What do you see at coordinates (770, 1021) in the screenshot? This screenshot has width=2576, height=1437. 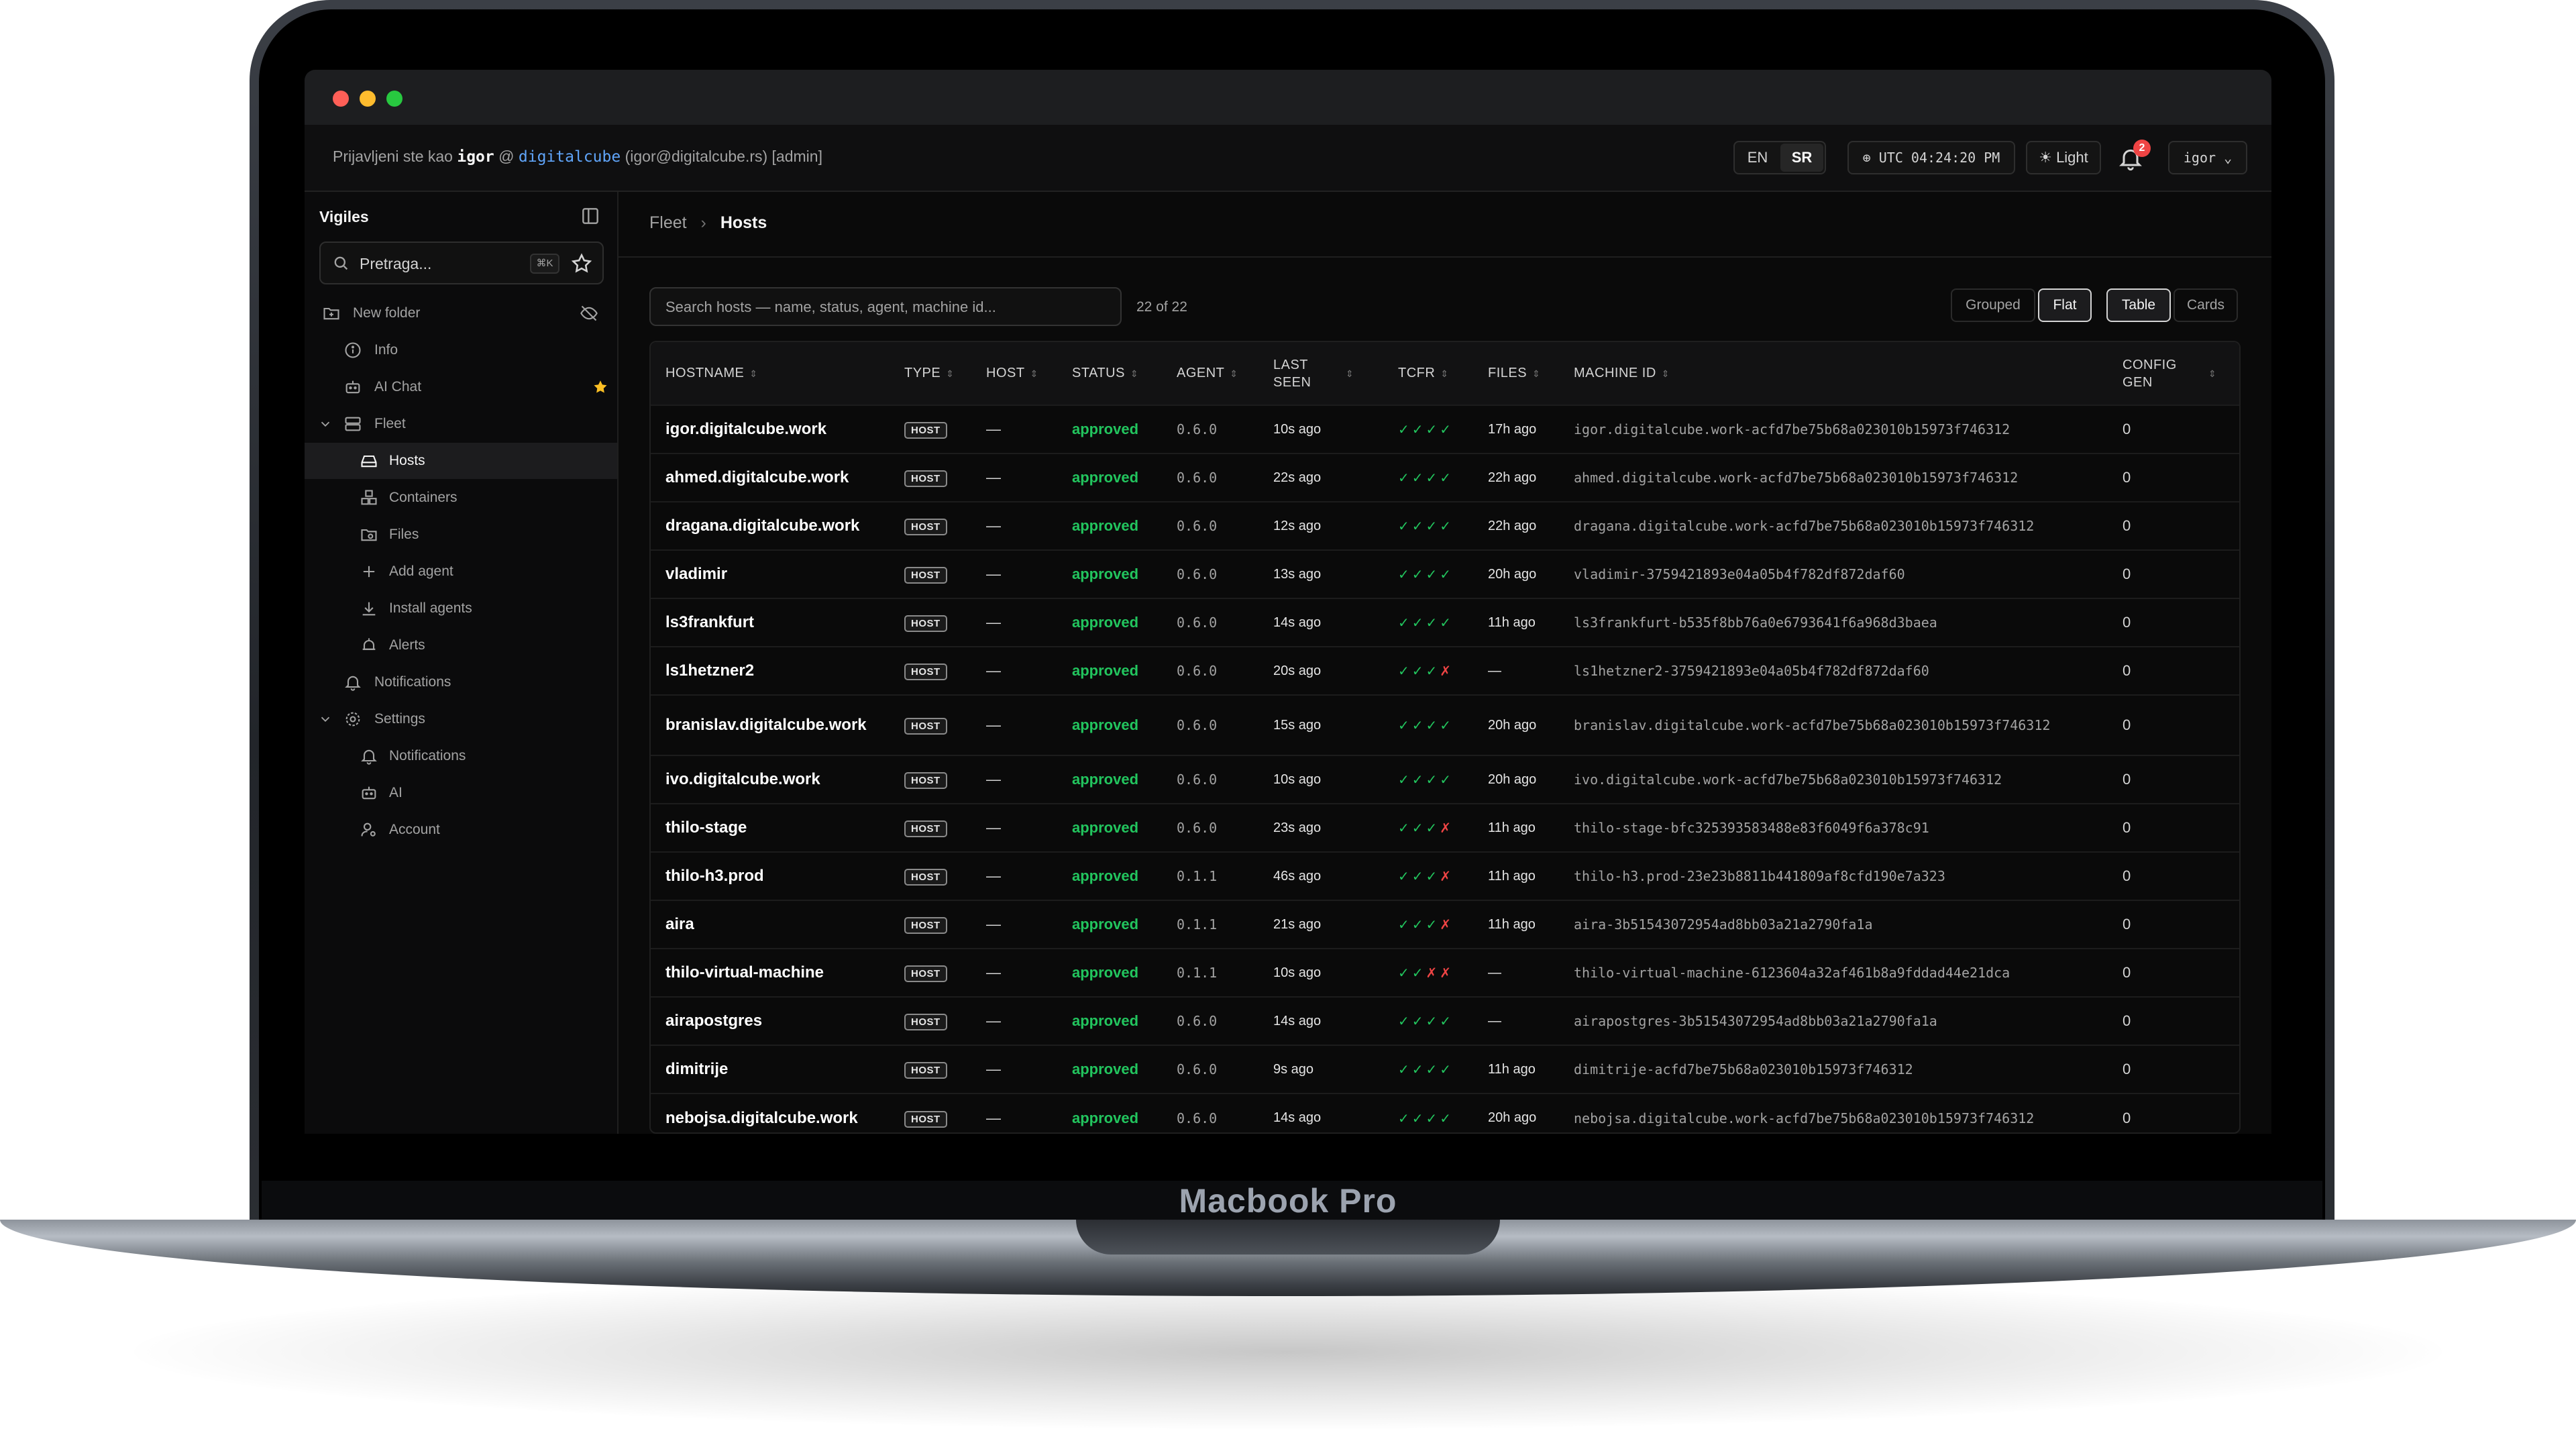 I see `hostname-cell: airapostgres` at bounding box center [770, 1021].